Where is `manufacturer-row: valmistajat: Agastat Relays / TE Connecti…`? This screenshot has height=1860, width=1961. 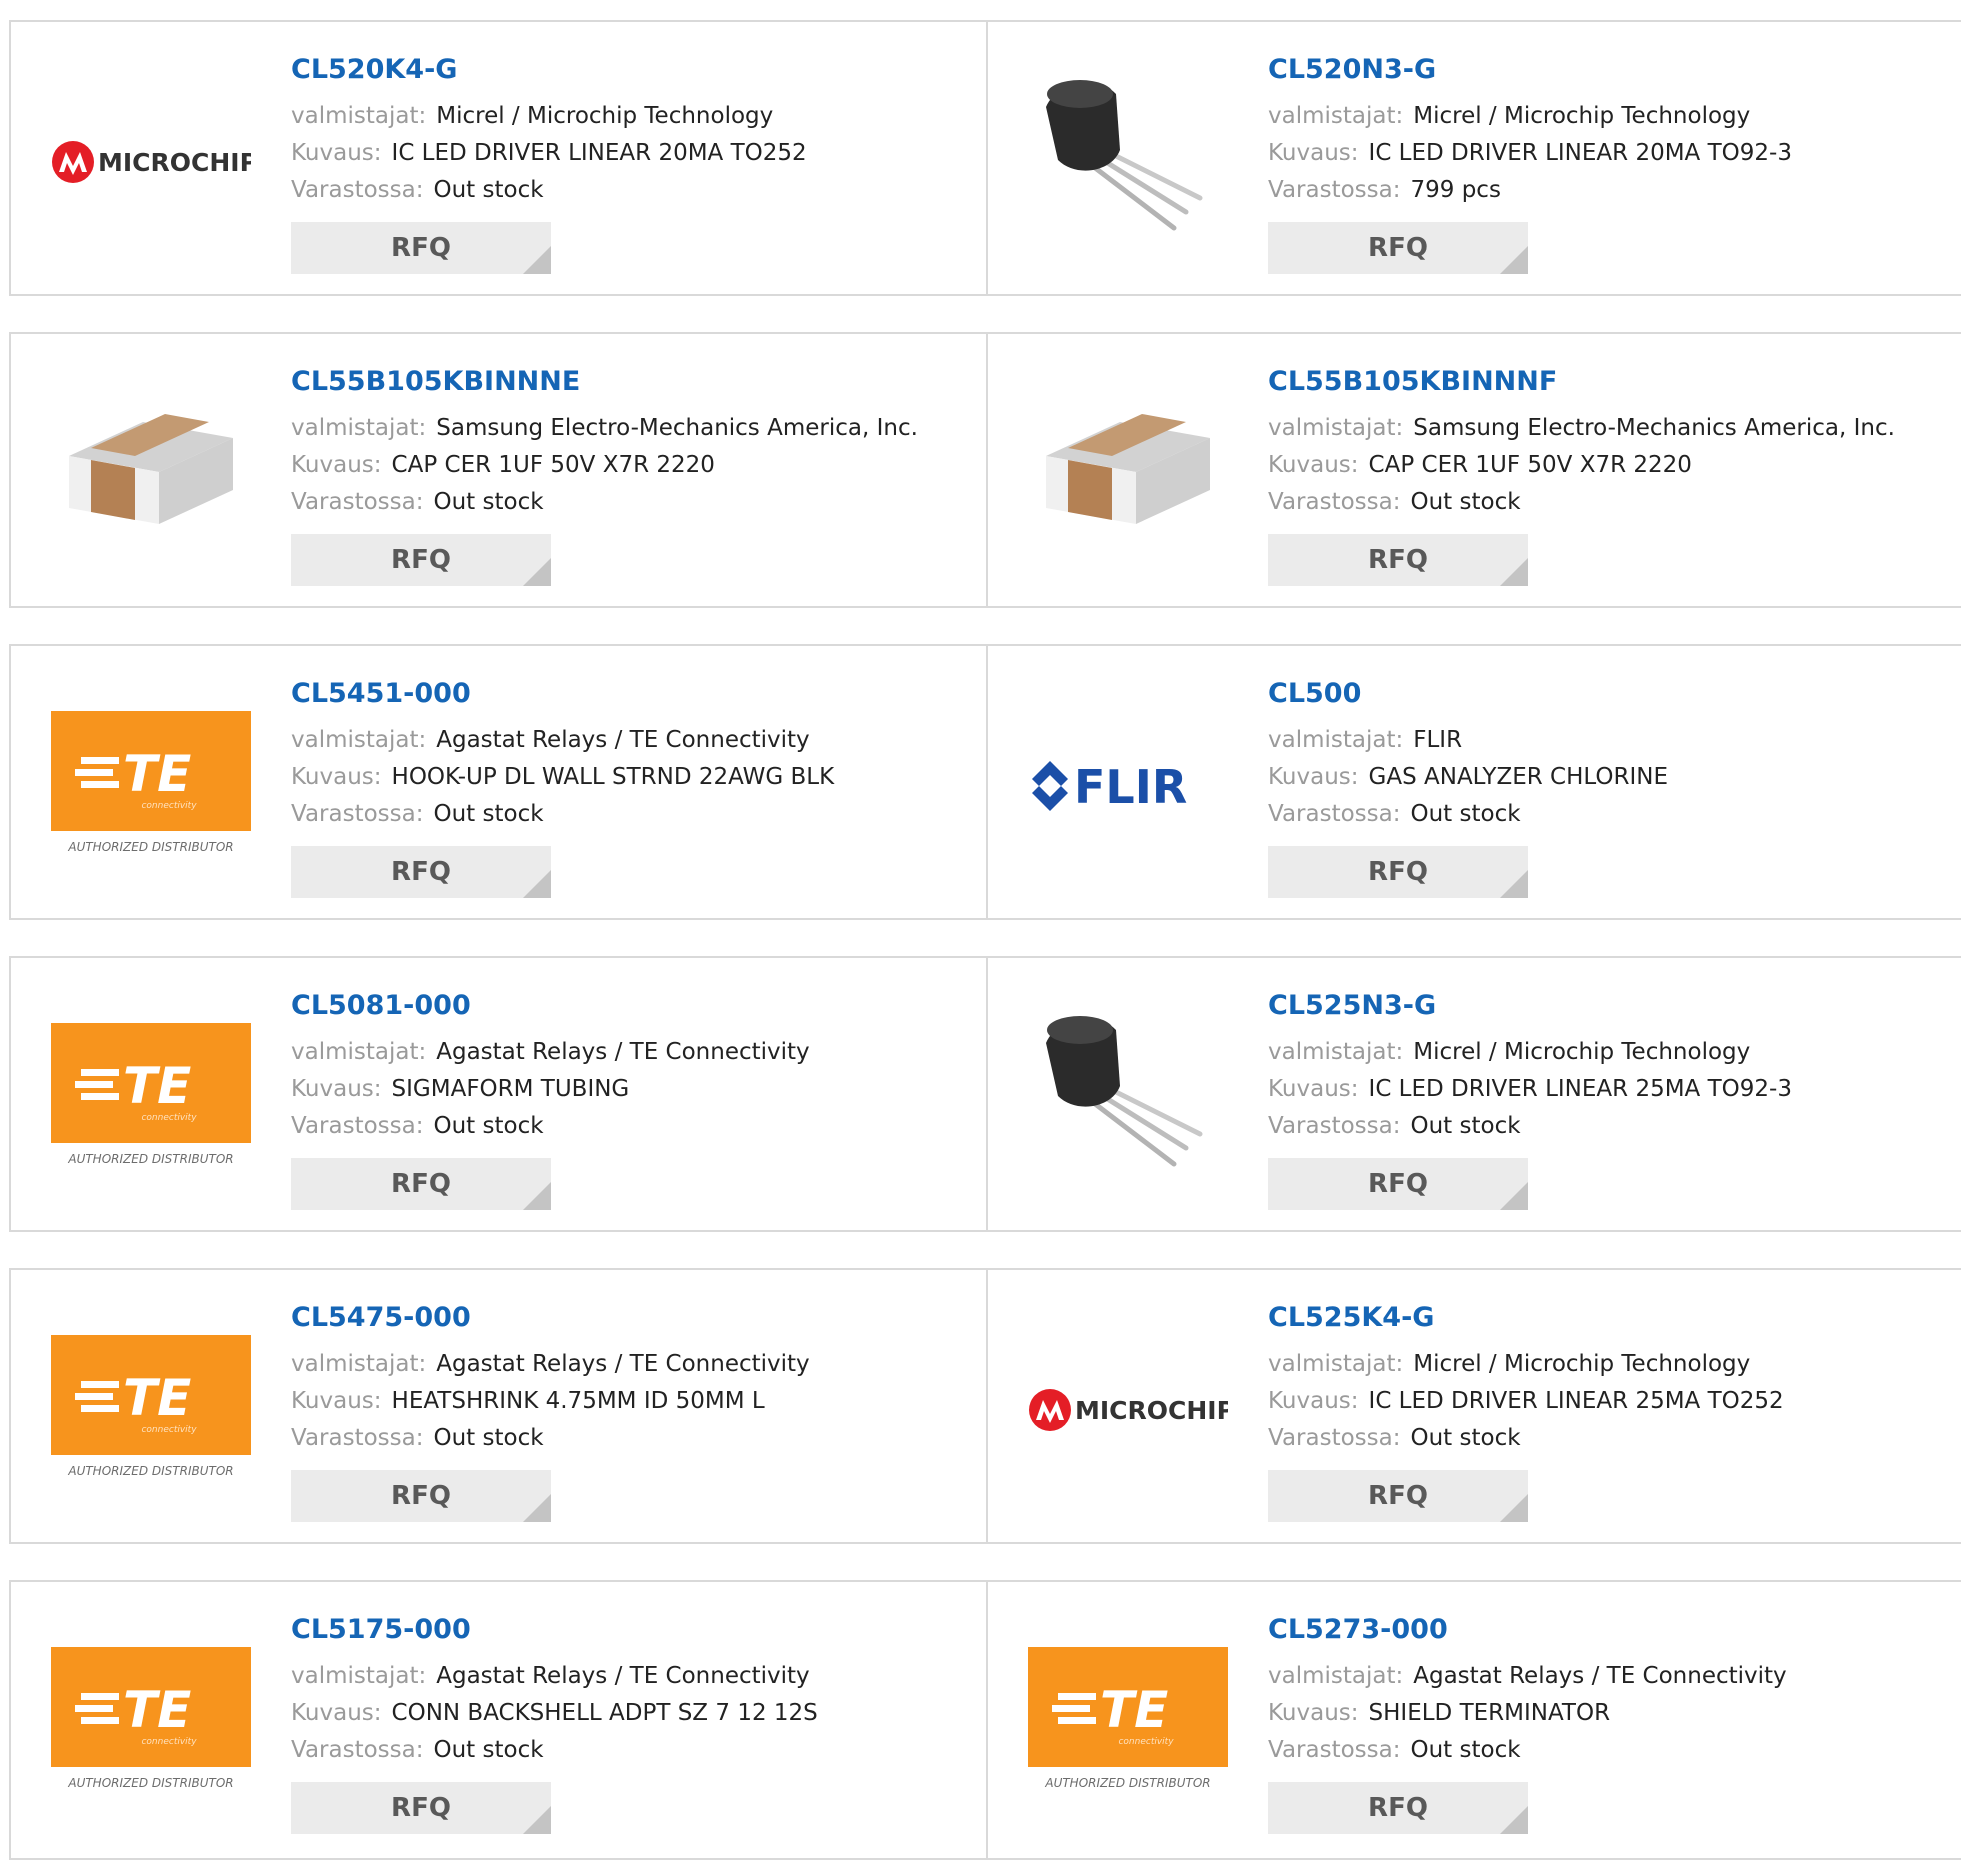 manufacturer-row: valmistajat: Agastat Relays / TE Connecti… is located at coordinates (550, 1364).